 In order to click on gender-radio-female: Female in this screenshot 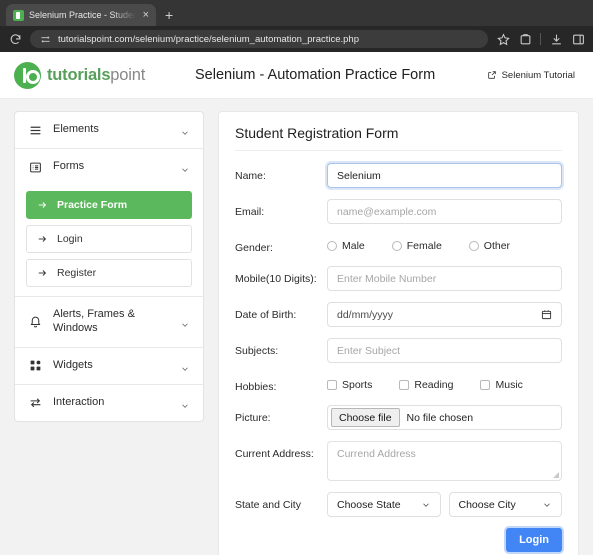, I will do `click(416, 246)`.